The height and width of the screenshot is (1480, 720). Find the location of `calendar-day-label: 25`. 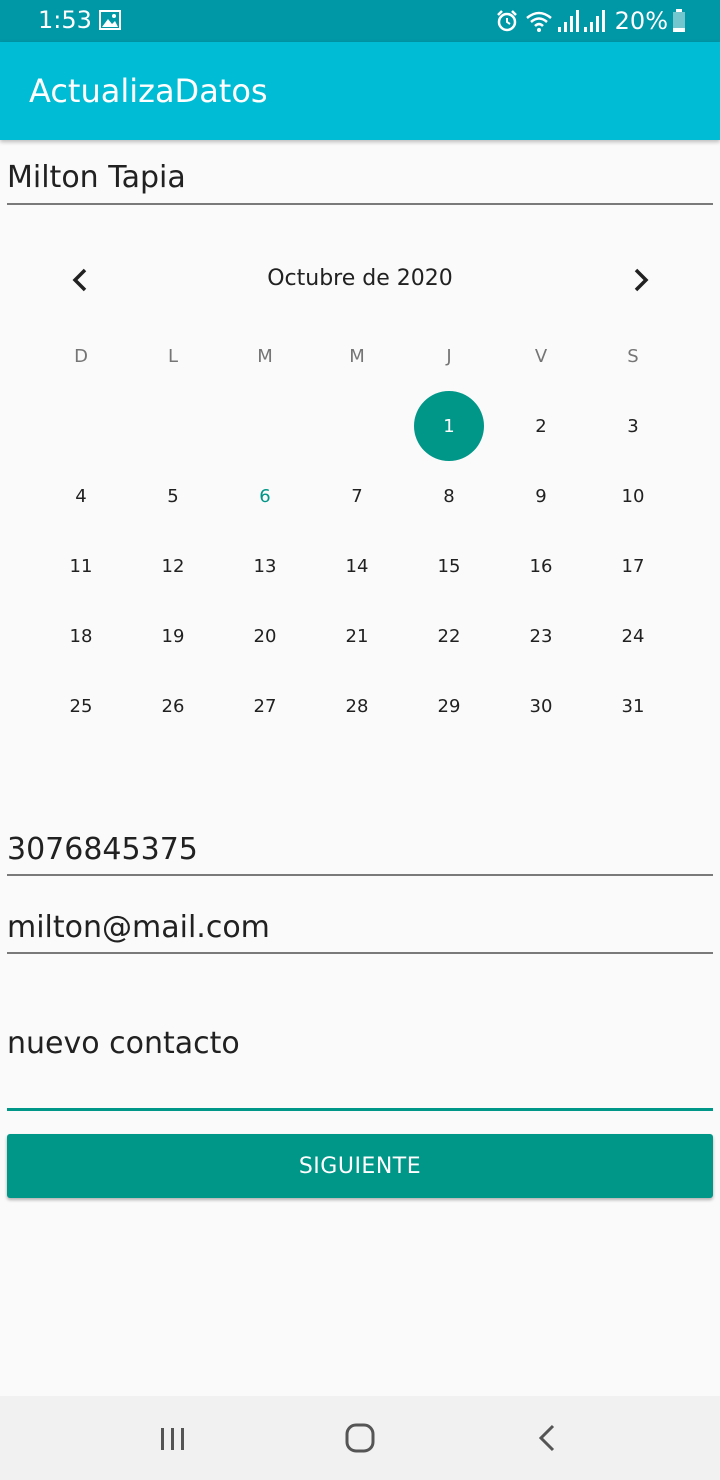

calendar-day-label: 25 is located at coordinates (81, 706).